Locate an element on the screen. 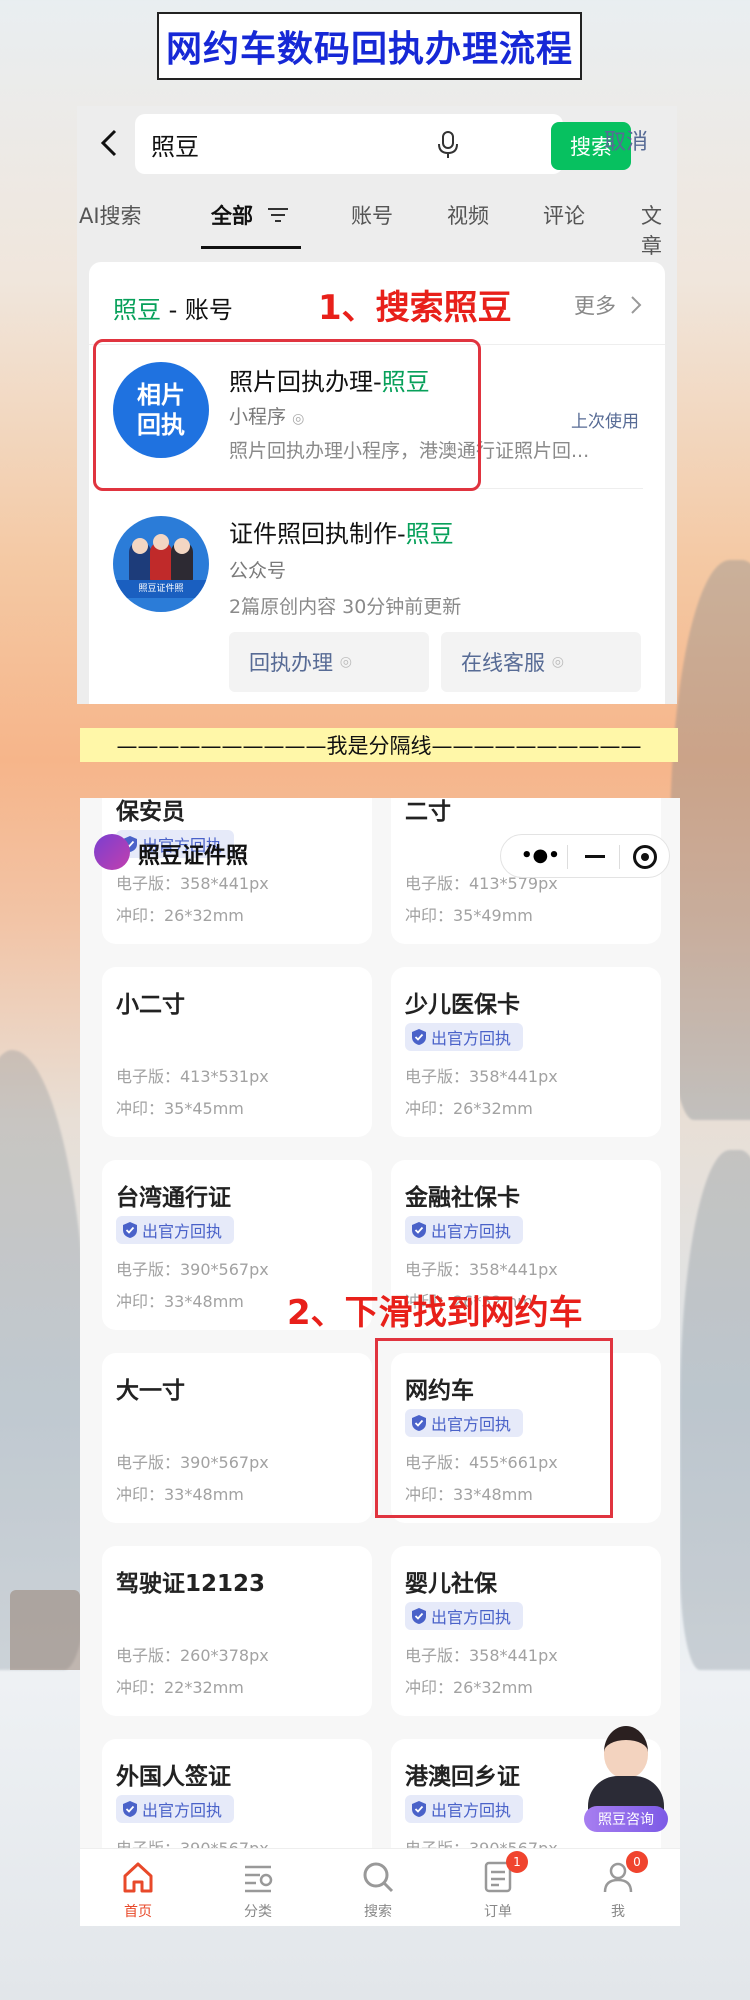 The width and height of the screenshot is (750, 2000). official-account-logo: 照豆证件照 is located at coordinates (161, 564).